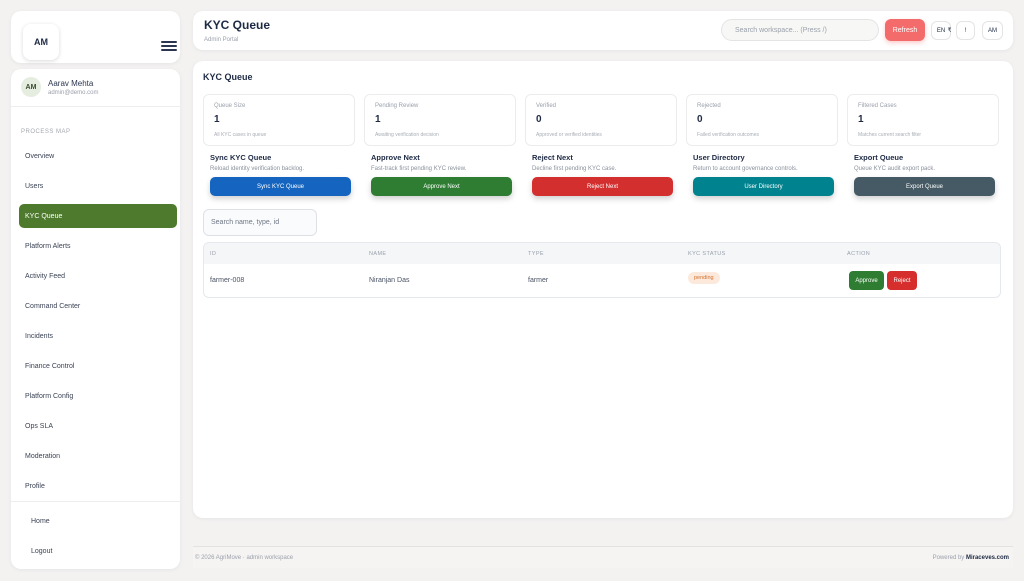 The width and height of the screenshot is (1024, 581). Describe the element at coordinates (228, 77) in the screenshot. I see `section-title: KYC Queue` at that location.